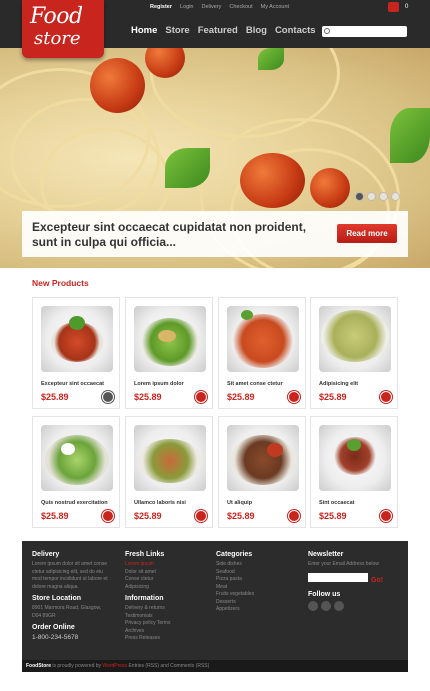  Describe the element at coordinates (336, 503) in the screenshot. I see `product-name: Sint occaecat` at that location.